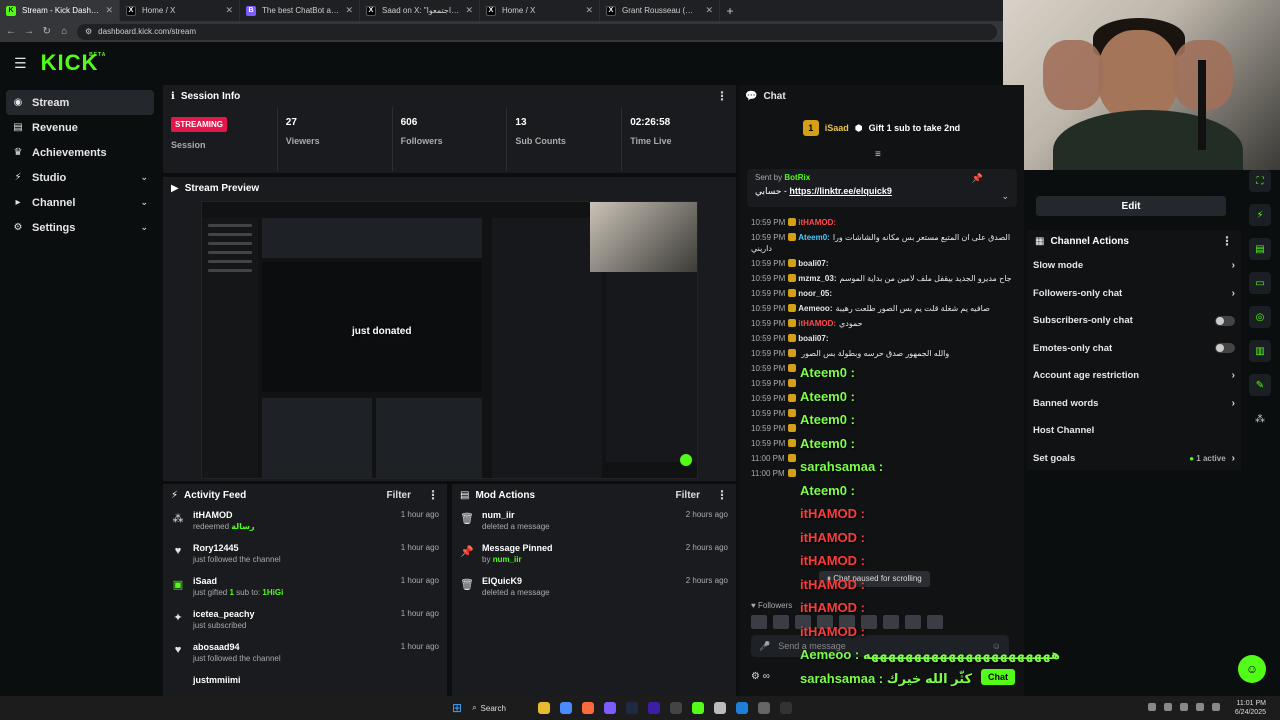  I want to click on taskbar-clock: 11:01 PM 6/24/2025, so click(1250, 708).